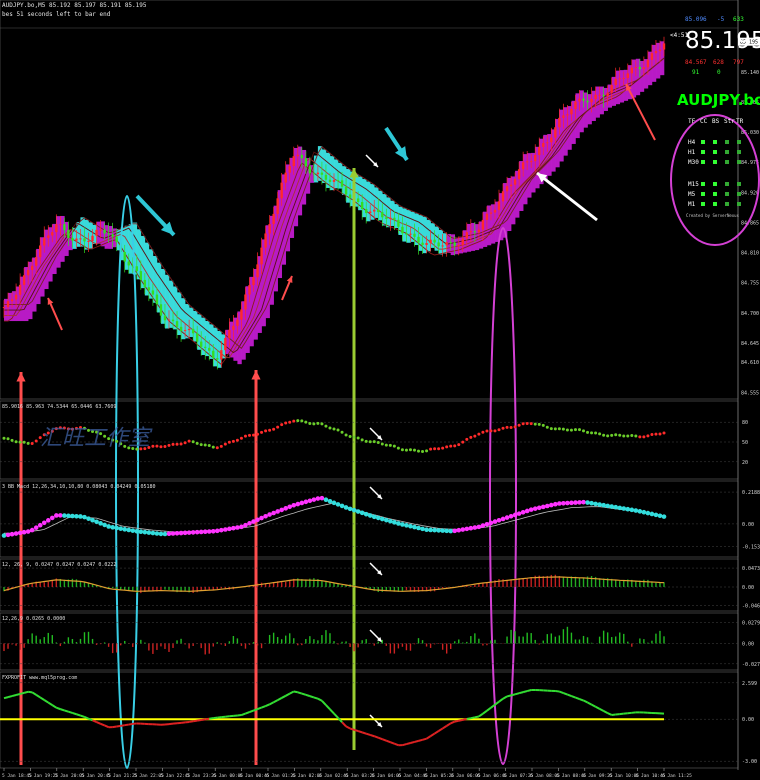 This screenshot has height=780, width=760. Describe the element at coordinates (751, 624) in the screenshot. I see `panel-axis-label: 0.0279` at that location.